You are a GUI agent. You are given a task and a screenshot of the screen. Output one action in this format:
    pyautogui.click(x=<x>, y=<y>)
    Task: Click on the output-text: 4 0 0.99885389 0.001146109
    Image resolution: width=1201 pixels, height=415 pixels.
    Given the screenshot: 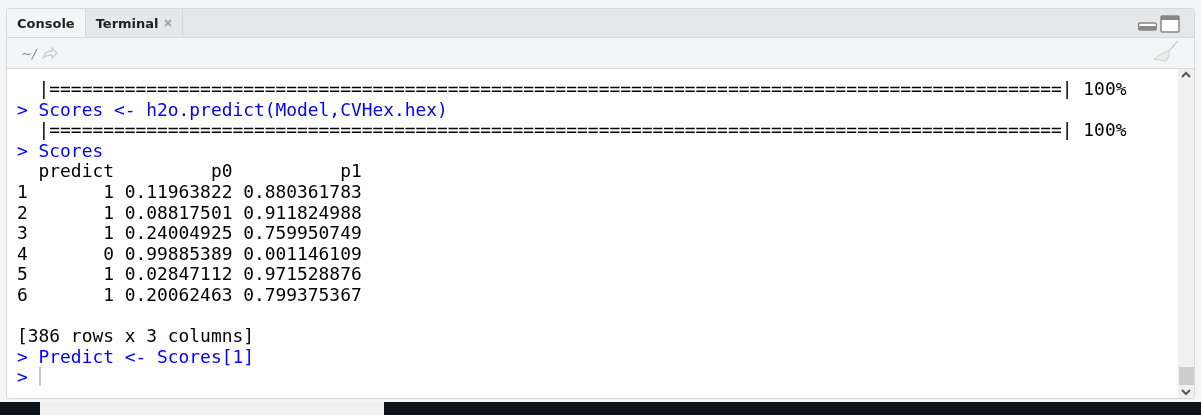 What is the action you would take?
    pyautogui.click(x=189, y=254)
    